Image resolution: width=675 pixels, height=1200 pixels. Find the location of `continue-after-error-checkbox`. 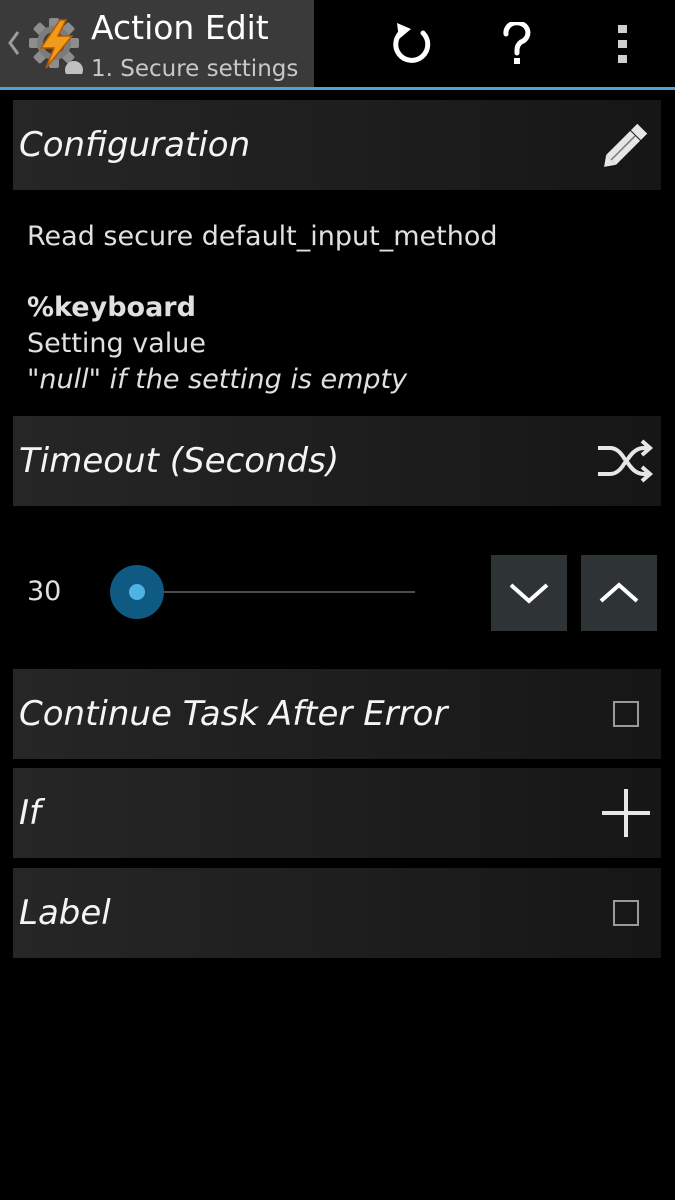

continue-after-error-checkbox is located at coordinates (626, 714).